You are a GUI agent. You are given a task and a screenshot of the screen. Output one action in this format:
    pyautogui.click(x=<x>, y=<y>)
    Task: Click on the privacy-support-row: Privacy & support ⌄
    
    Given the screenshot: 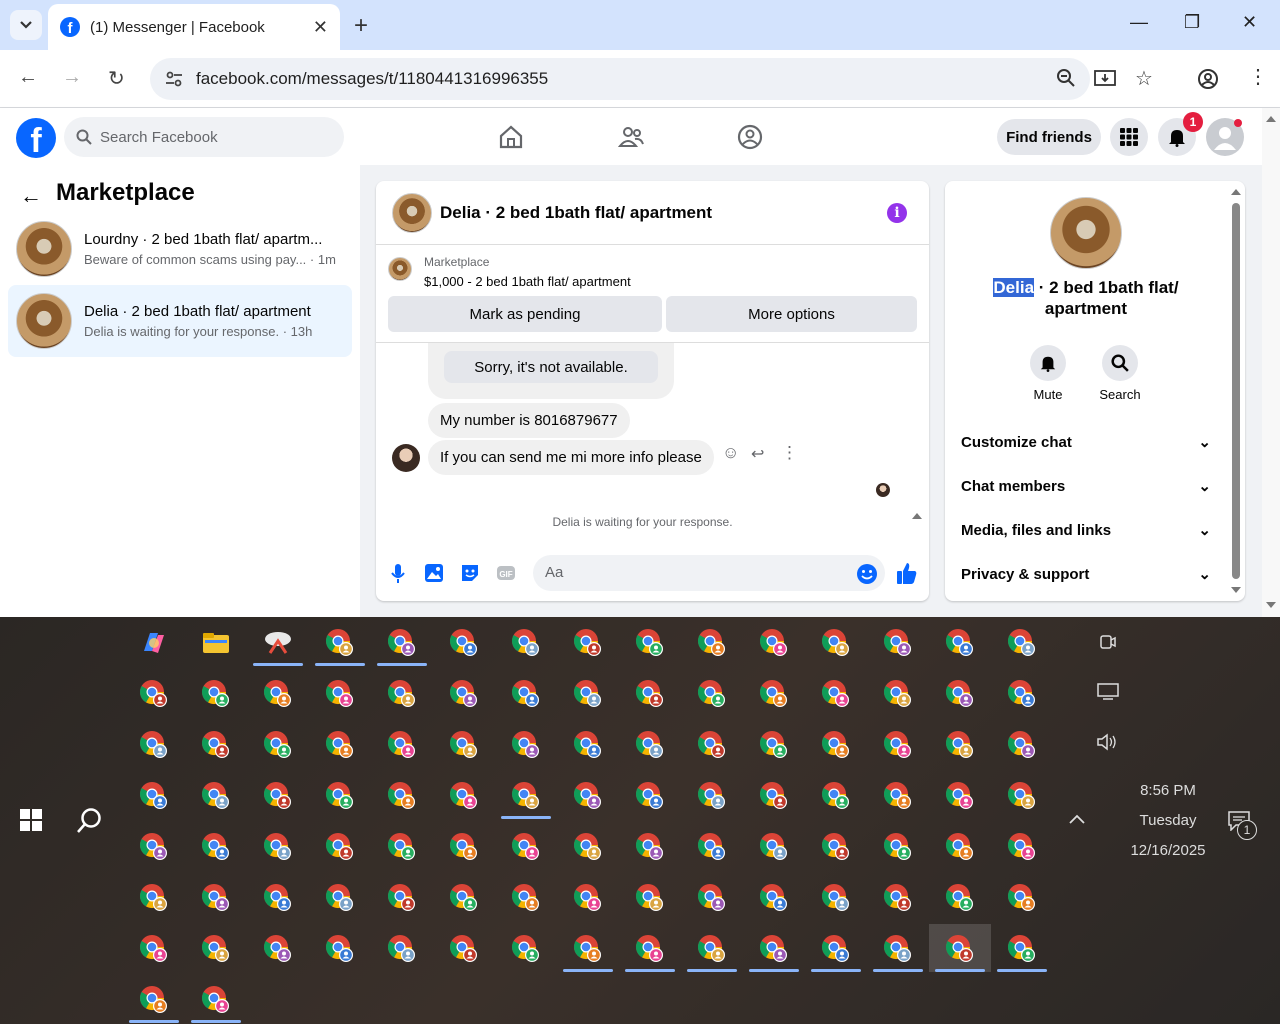 What is the action you would take?
    pyautogui.click(x=1086, y=574)
    